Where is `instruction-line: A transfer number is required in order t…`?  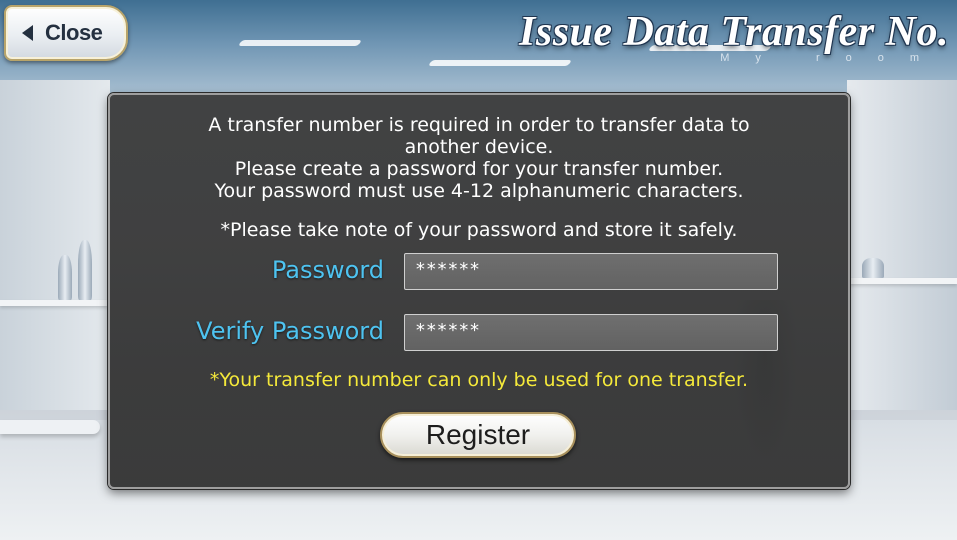
instruction-line: A transfer number is required in order t… is located at coordinates (479, 125).